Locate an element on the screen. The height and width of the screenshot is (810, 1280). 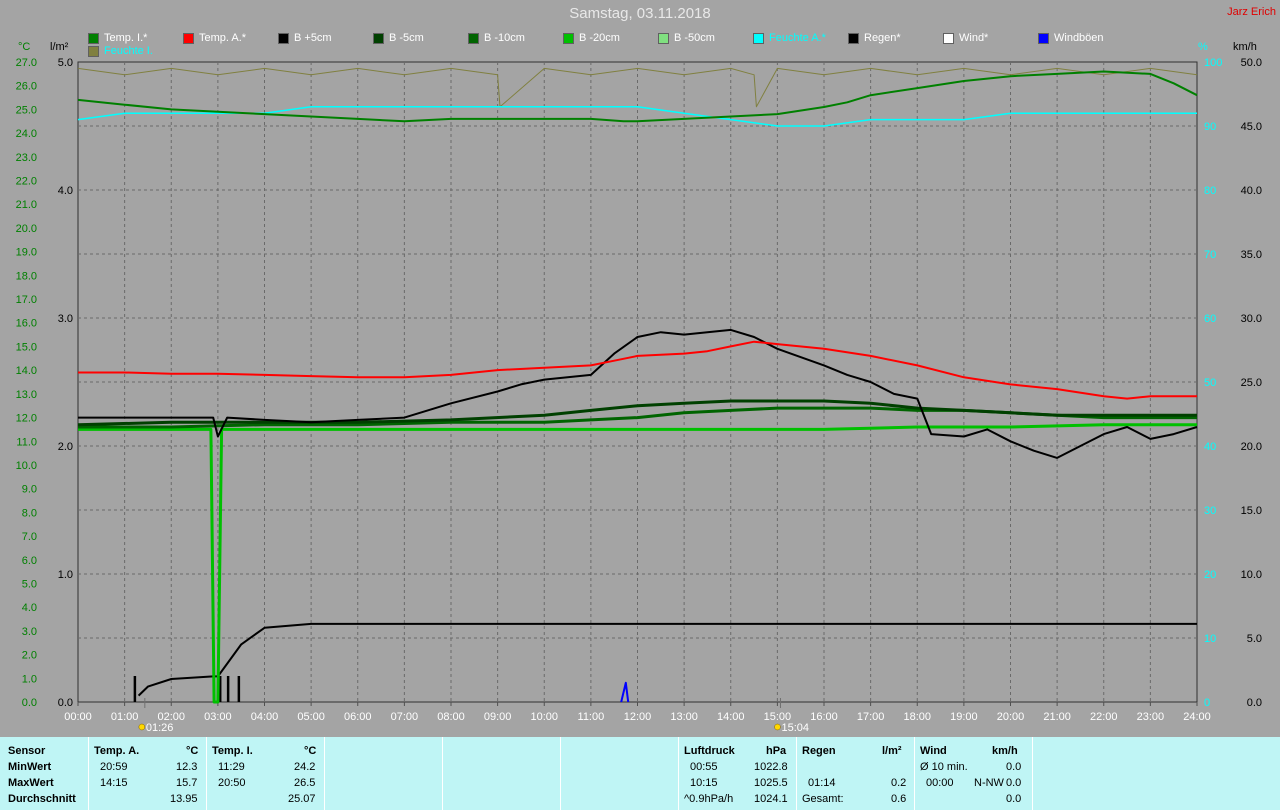
legend-label: B -10cm is located at coordinates (504, 38).